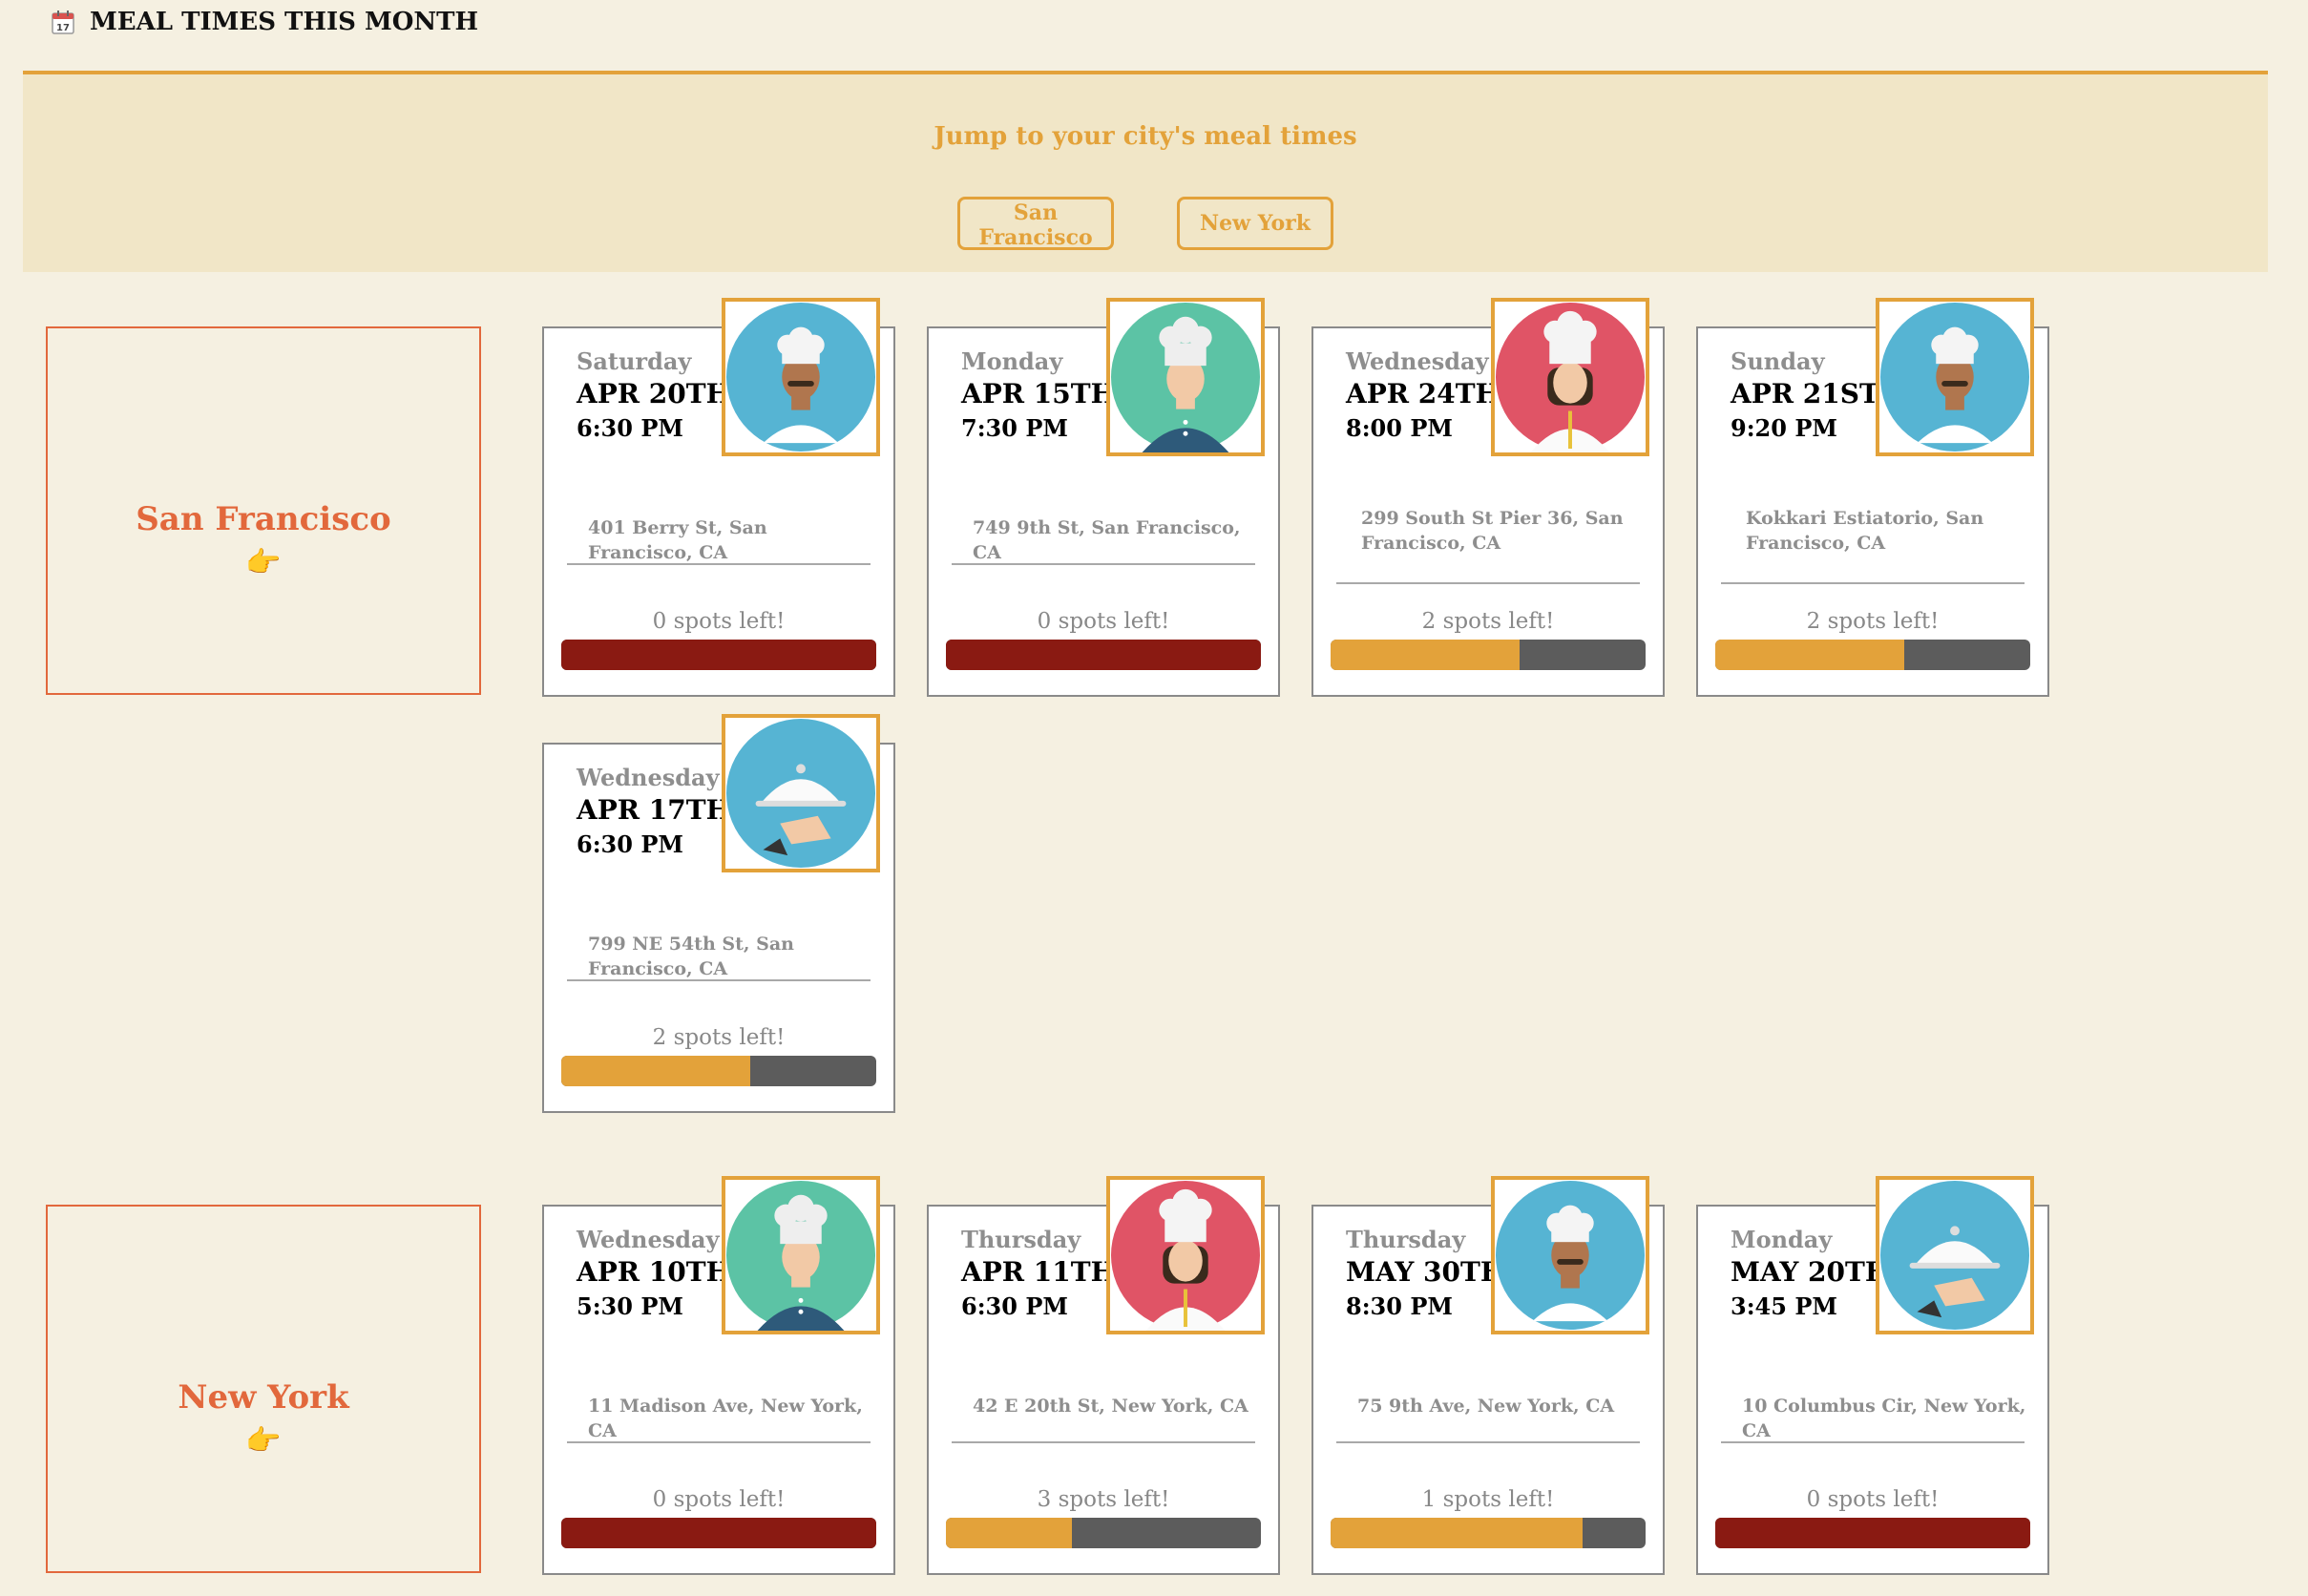  Describe the element at coordinates (1399, 428) in the screenshot. I see `meal-time: 8:00 PM` at that location.